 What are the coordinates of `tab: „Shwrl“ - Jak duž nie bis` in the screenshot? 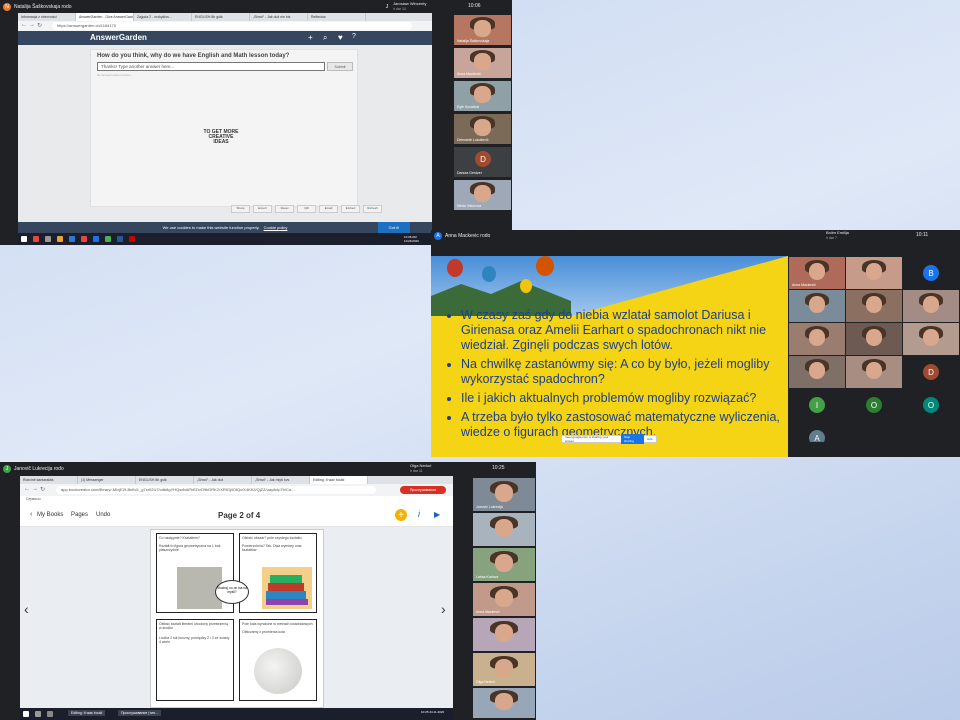 It's located at (279, 17).